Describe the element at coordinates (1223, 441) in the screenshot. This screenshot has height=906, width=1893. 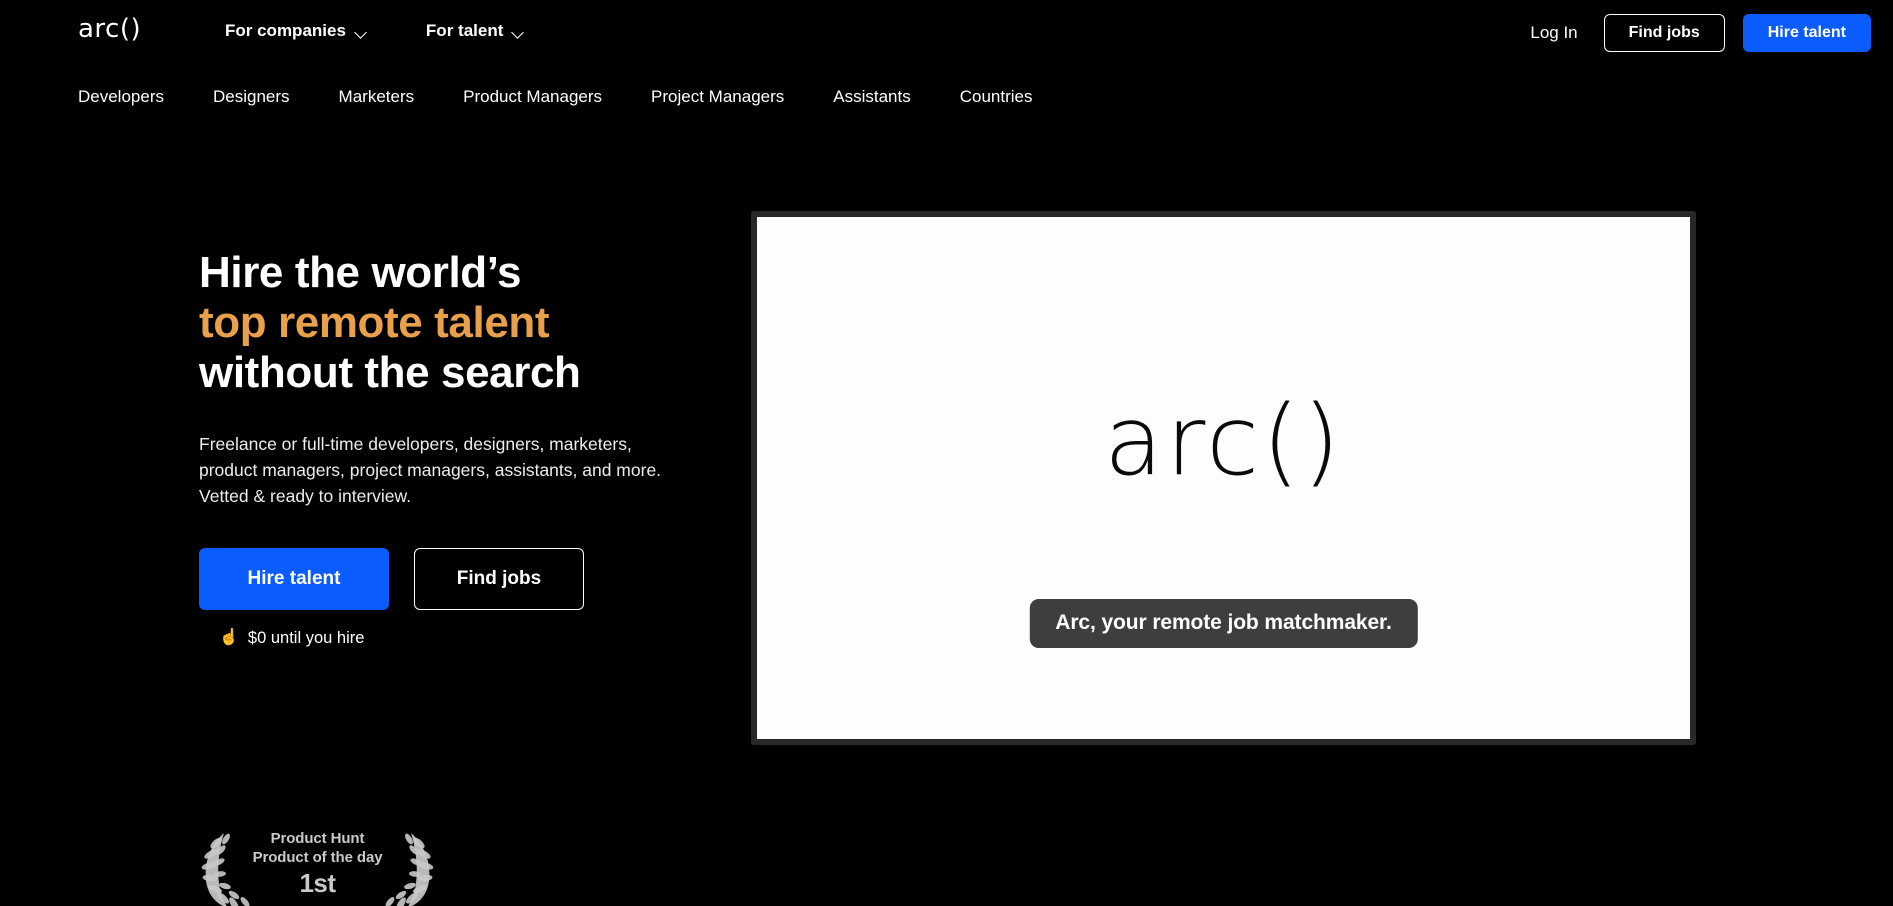
I see `hero-video-arc-logo: arc()` at that location.